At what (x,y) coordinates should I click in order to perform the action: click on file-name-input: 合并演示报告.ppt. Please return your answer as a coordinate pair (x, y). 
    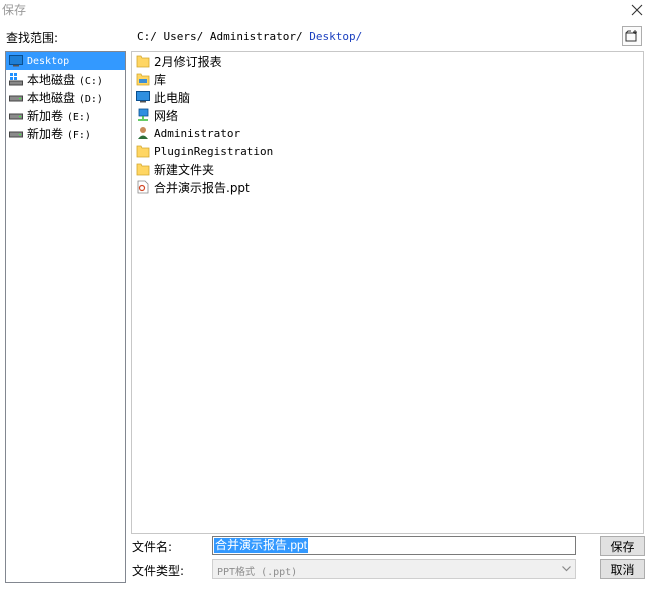
    Looking at the image, I should click on (394, 545).